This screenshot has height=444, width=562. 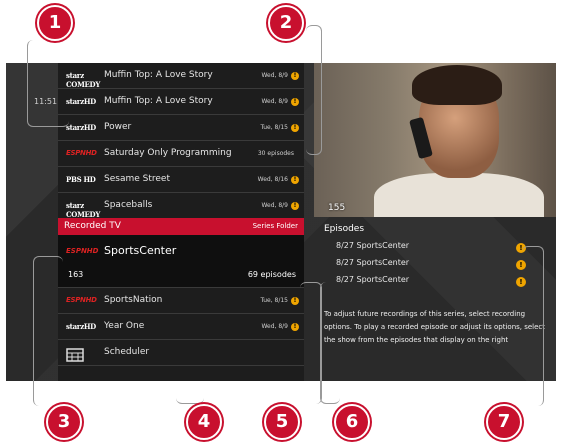 What do you see at coordinates (504, 422) in the screenshot?
I see `callout-badge: 7` at bounding box center [504, 422].